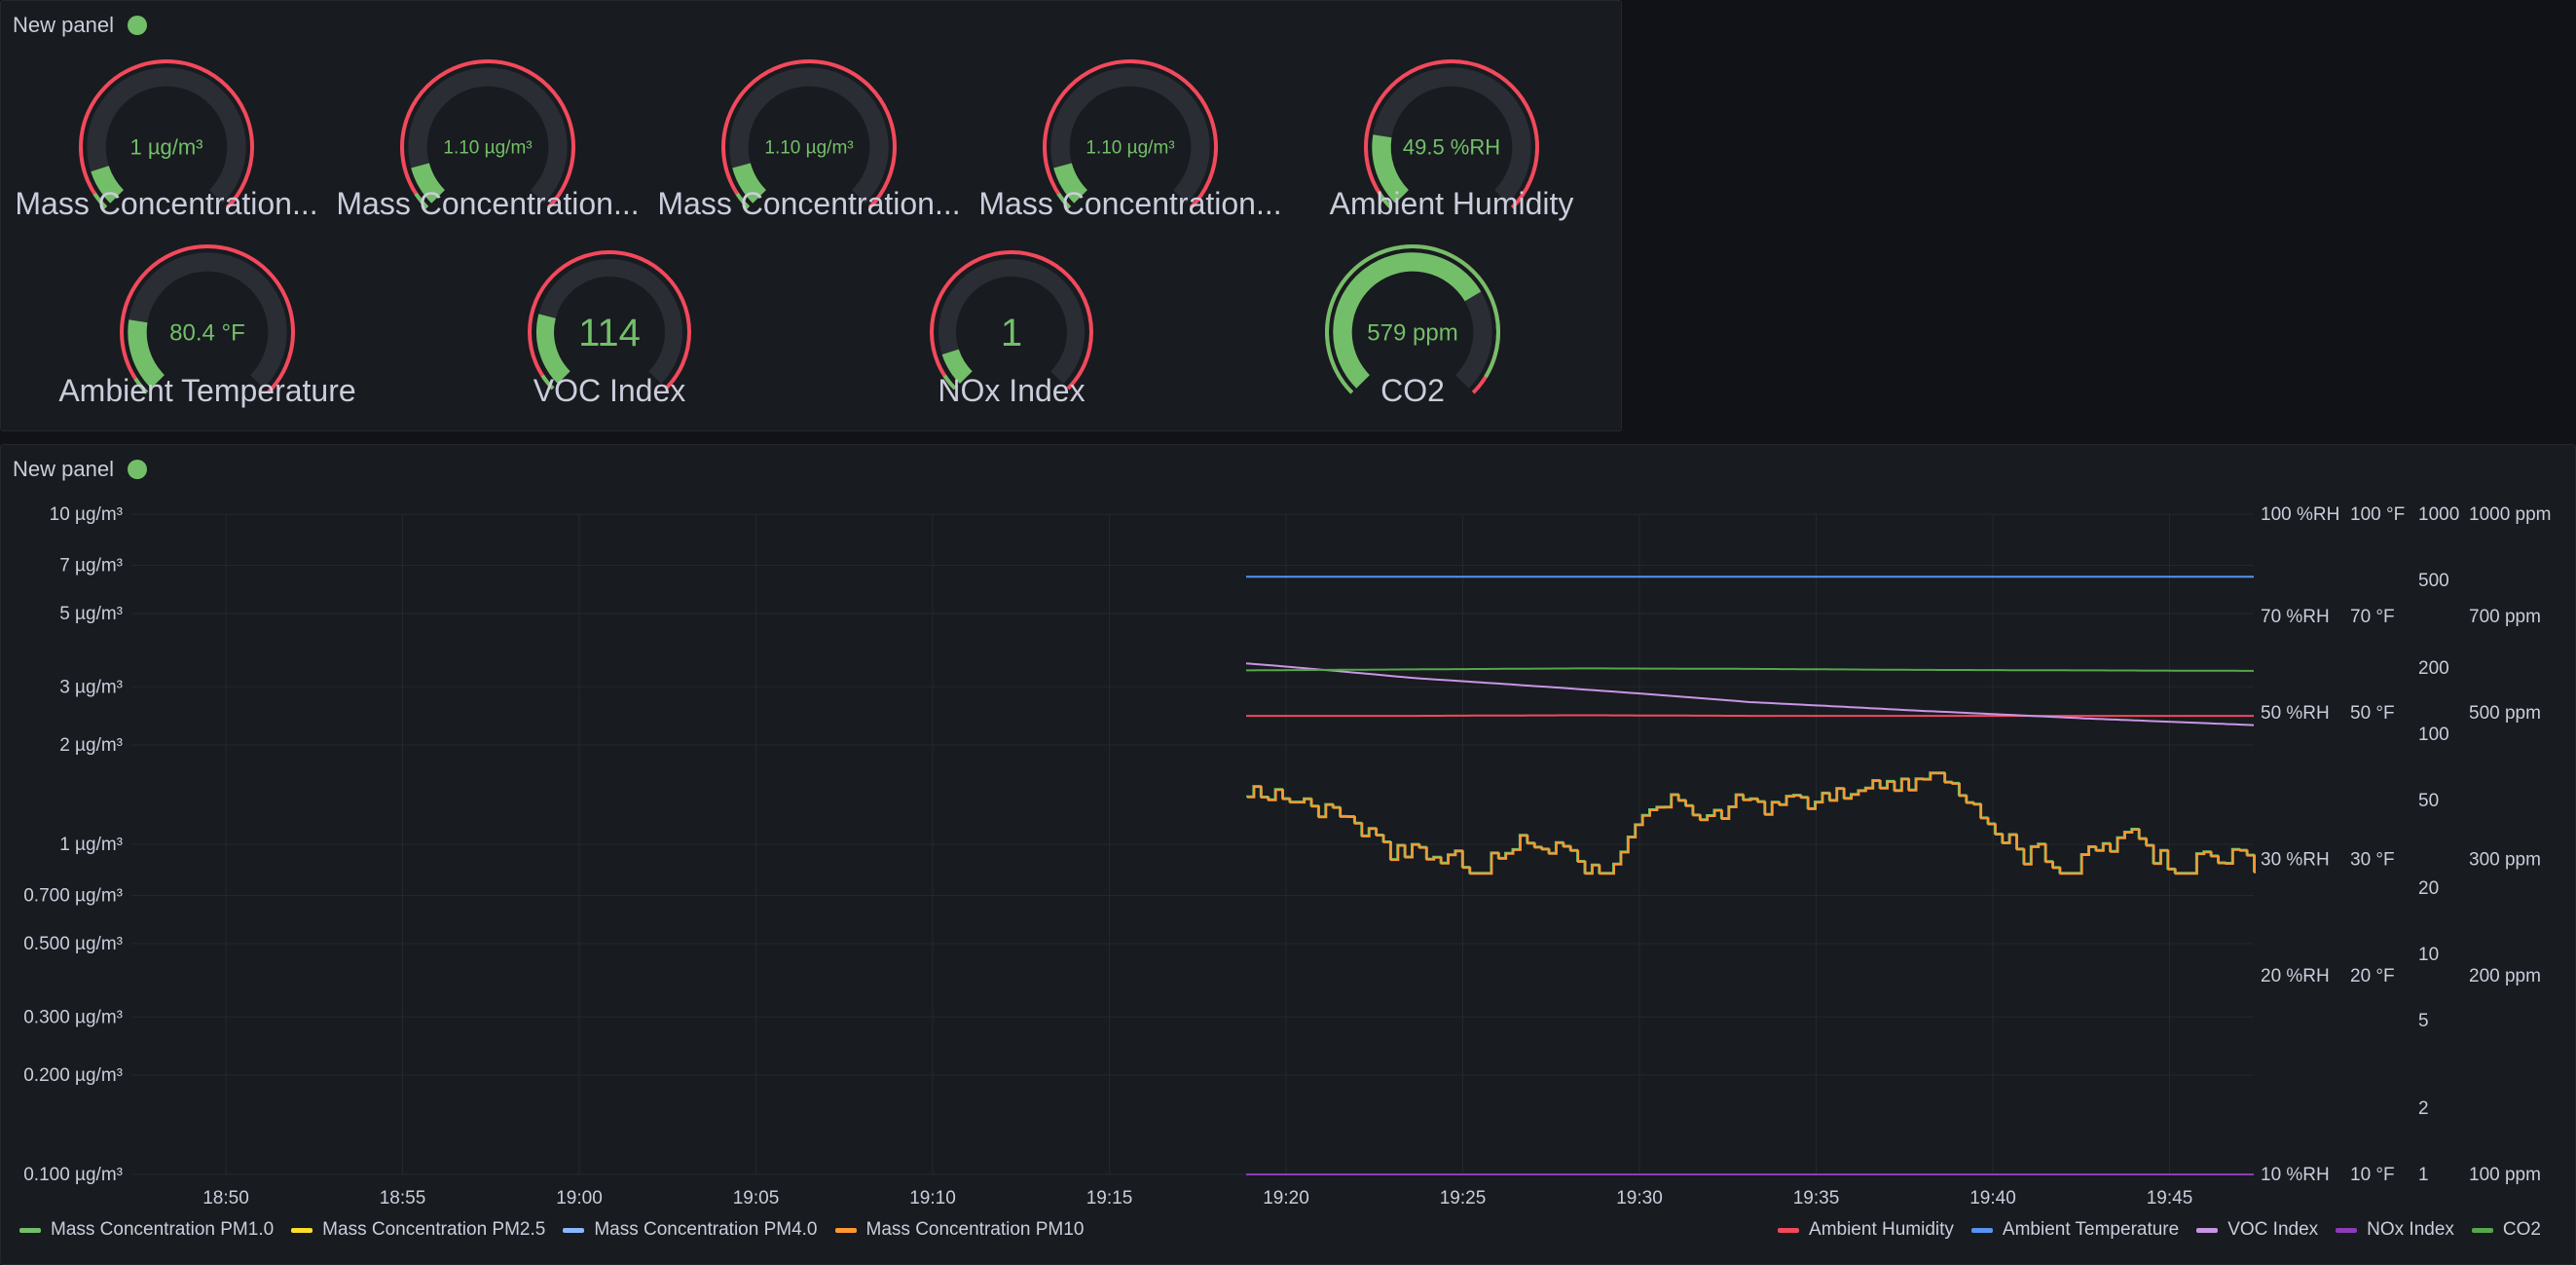 This screenshot has height=1265, width=2576. I want to click on gauge-value: 1, so click(1011, 333).